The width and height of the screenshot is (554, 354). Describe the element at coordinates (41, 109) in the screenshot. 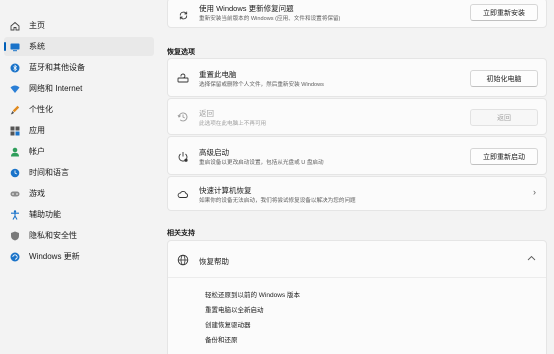

I see `sidebar-item-label: 个性化` at that location.